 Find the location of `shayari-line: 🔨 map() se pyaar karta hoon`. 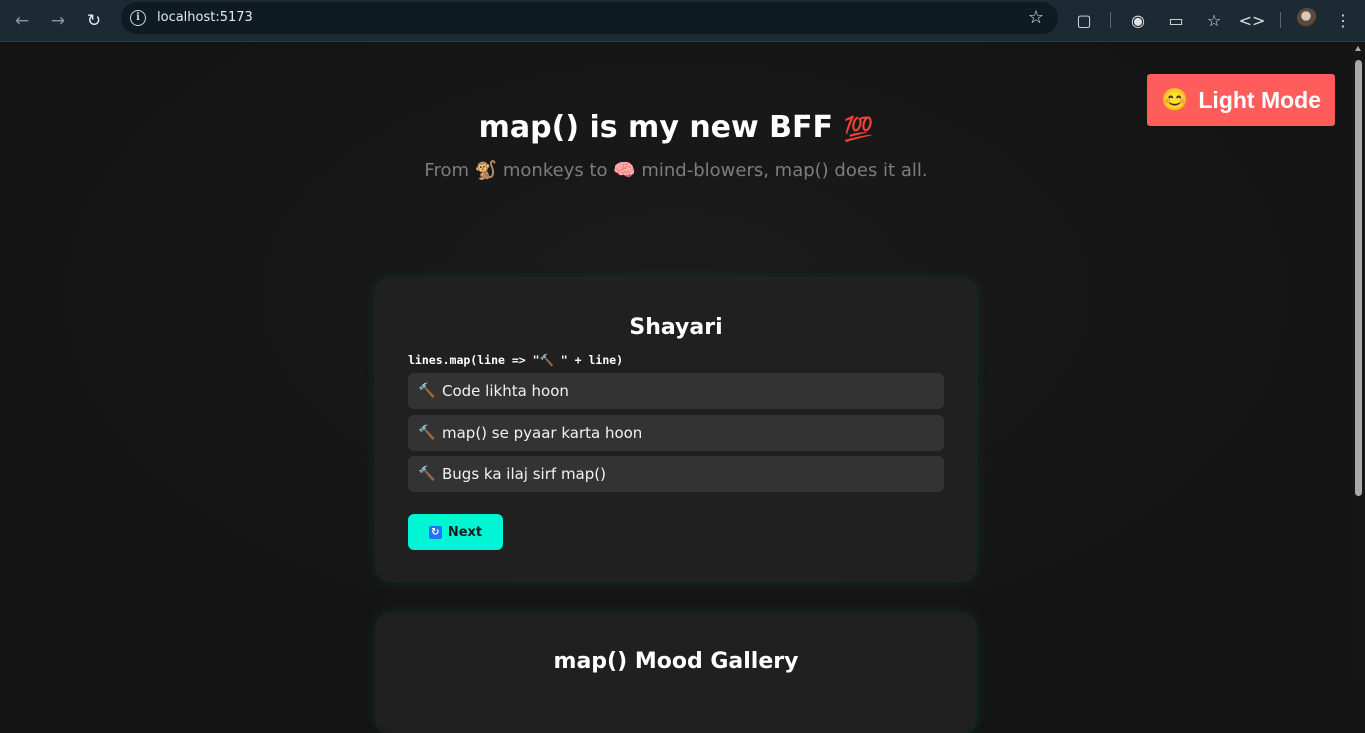

shayari-line: 🔨 map() se pyaar karta hoon is located at coordinates (676, 433).